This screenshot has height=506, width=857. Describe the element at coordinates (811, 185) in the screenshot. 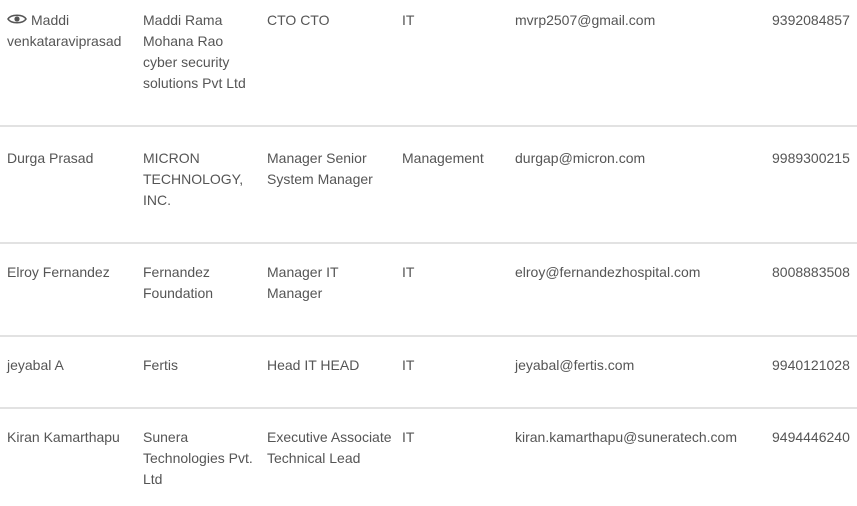

I see `phone-cell: 9989300215` at that location.